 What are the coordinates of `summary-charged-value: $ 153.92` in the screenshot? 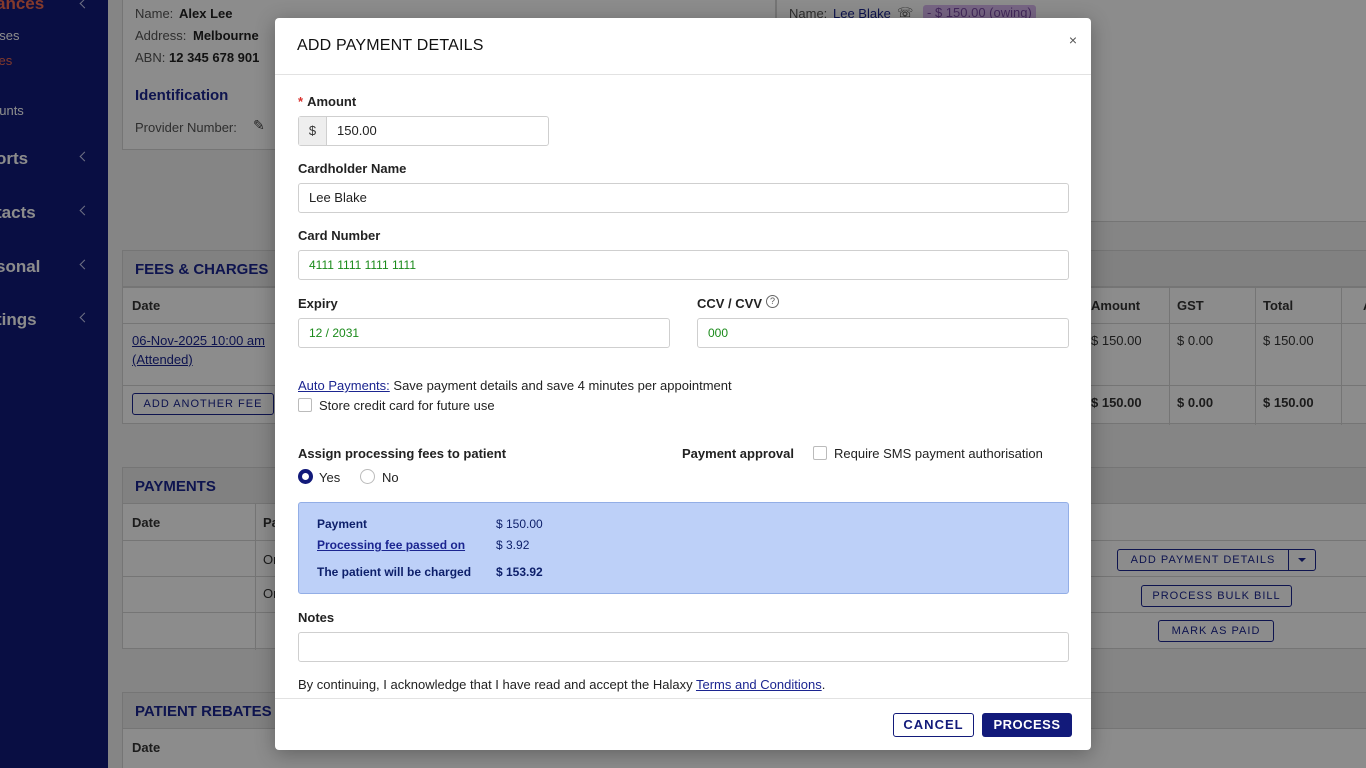 It's located at (519, 572).